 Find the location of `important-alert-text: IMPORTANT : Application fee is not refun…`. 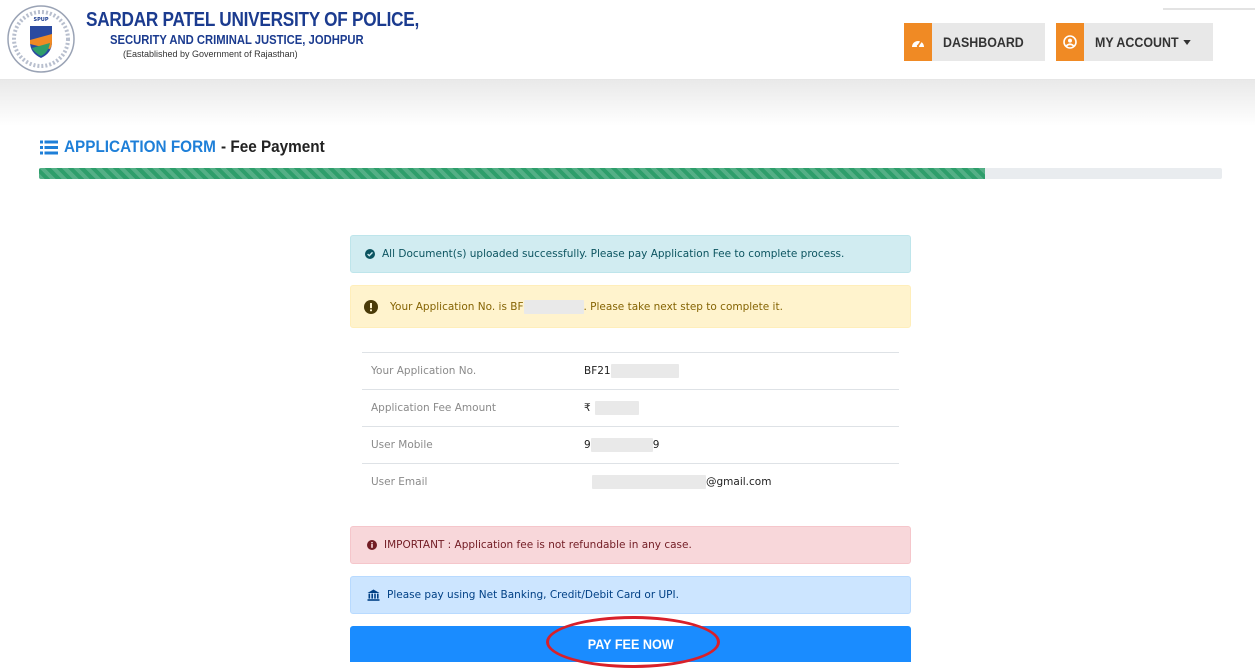

important-alert-text: IMPORTANT : Application fee is not refun… is located at coordinates (538, 545).